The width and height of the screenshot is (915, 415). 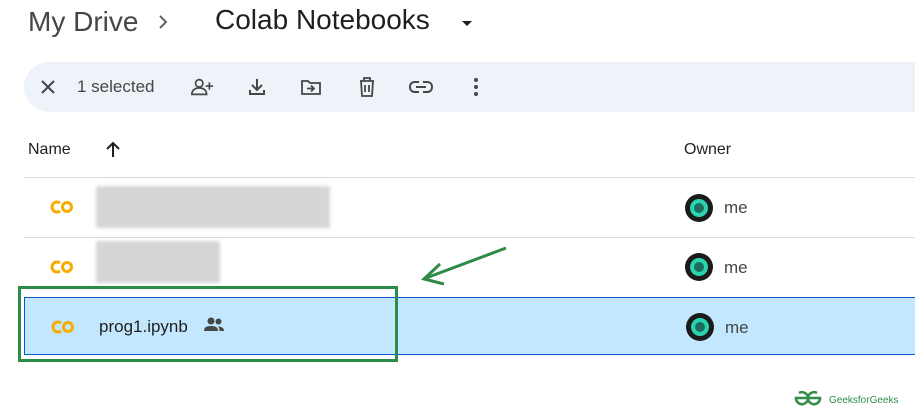 What do you see at coordinates (469, 208) in the screenshot?
I see `file-row: me` at bounding box center [469, 208].